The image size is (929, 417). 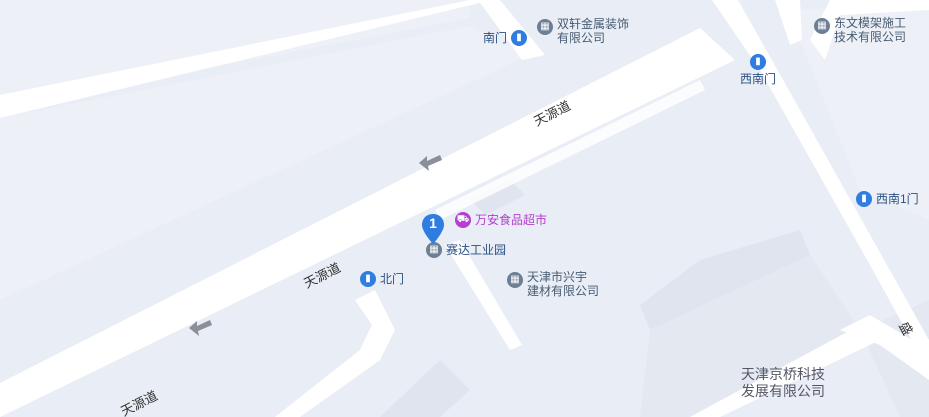 I want to click on poi-label-line-1: 双轩金属装饰, so click(x=593, y=24).